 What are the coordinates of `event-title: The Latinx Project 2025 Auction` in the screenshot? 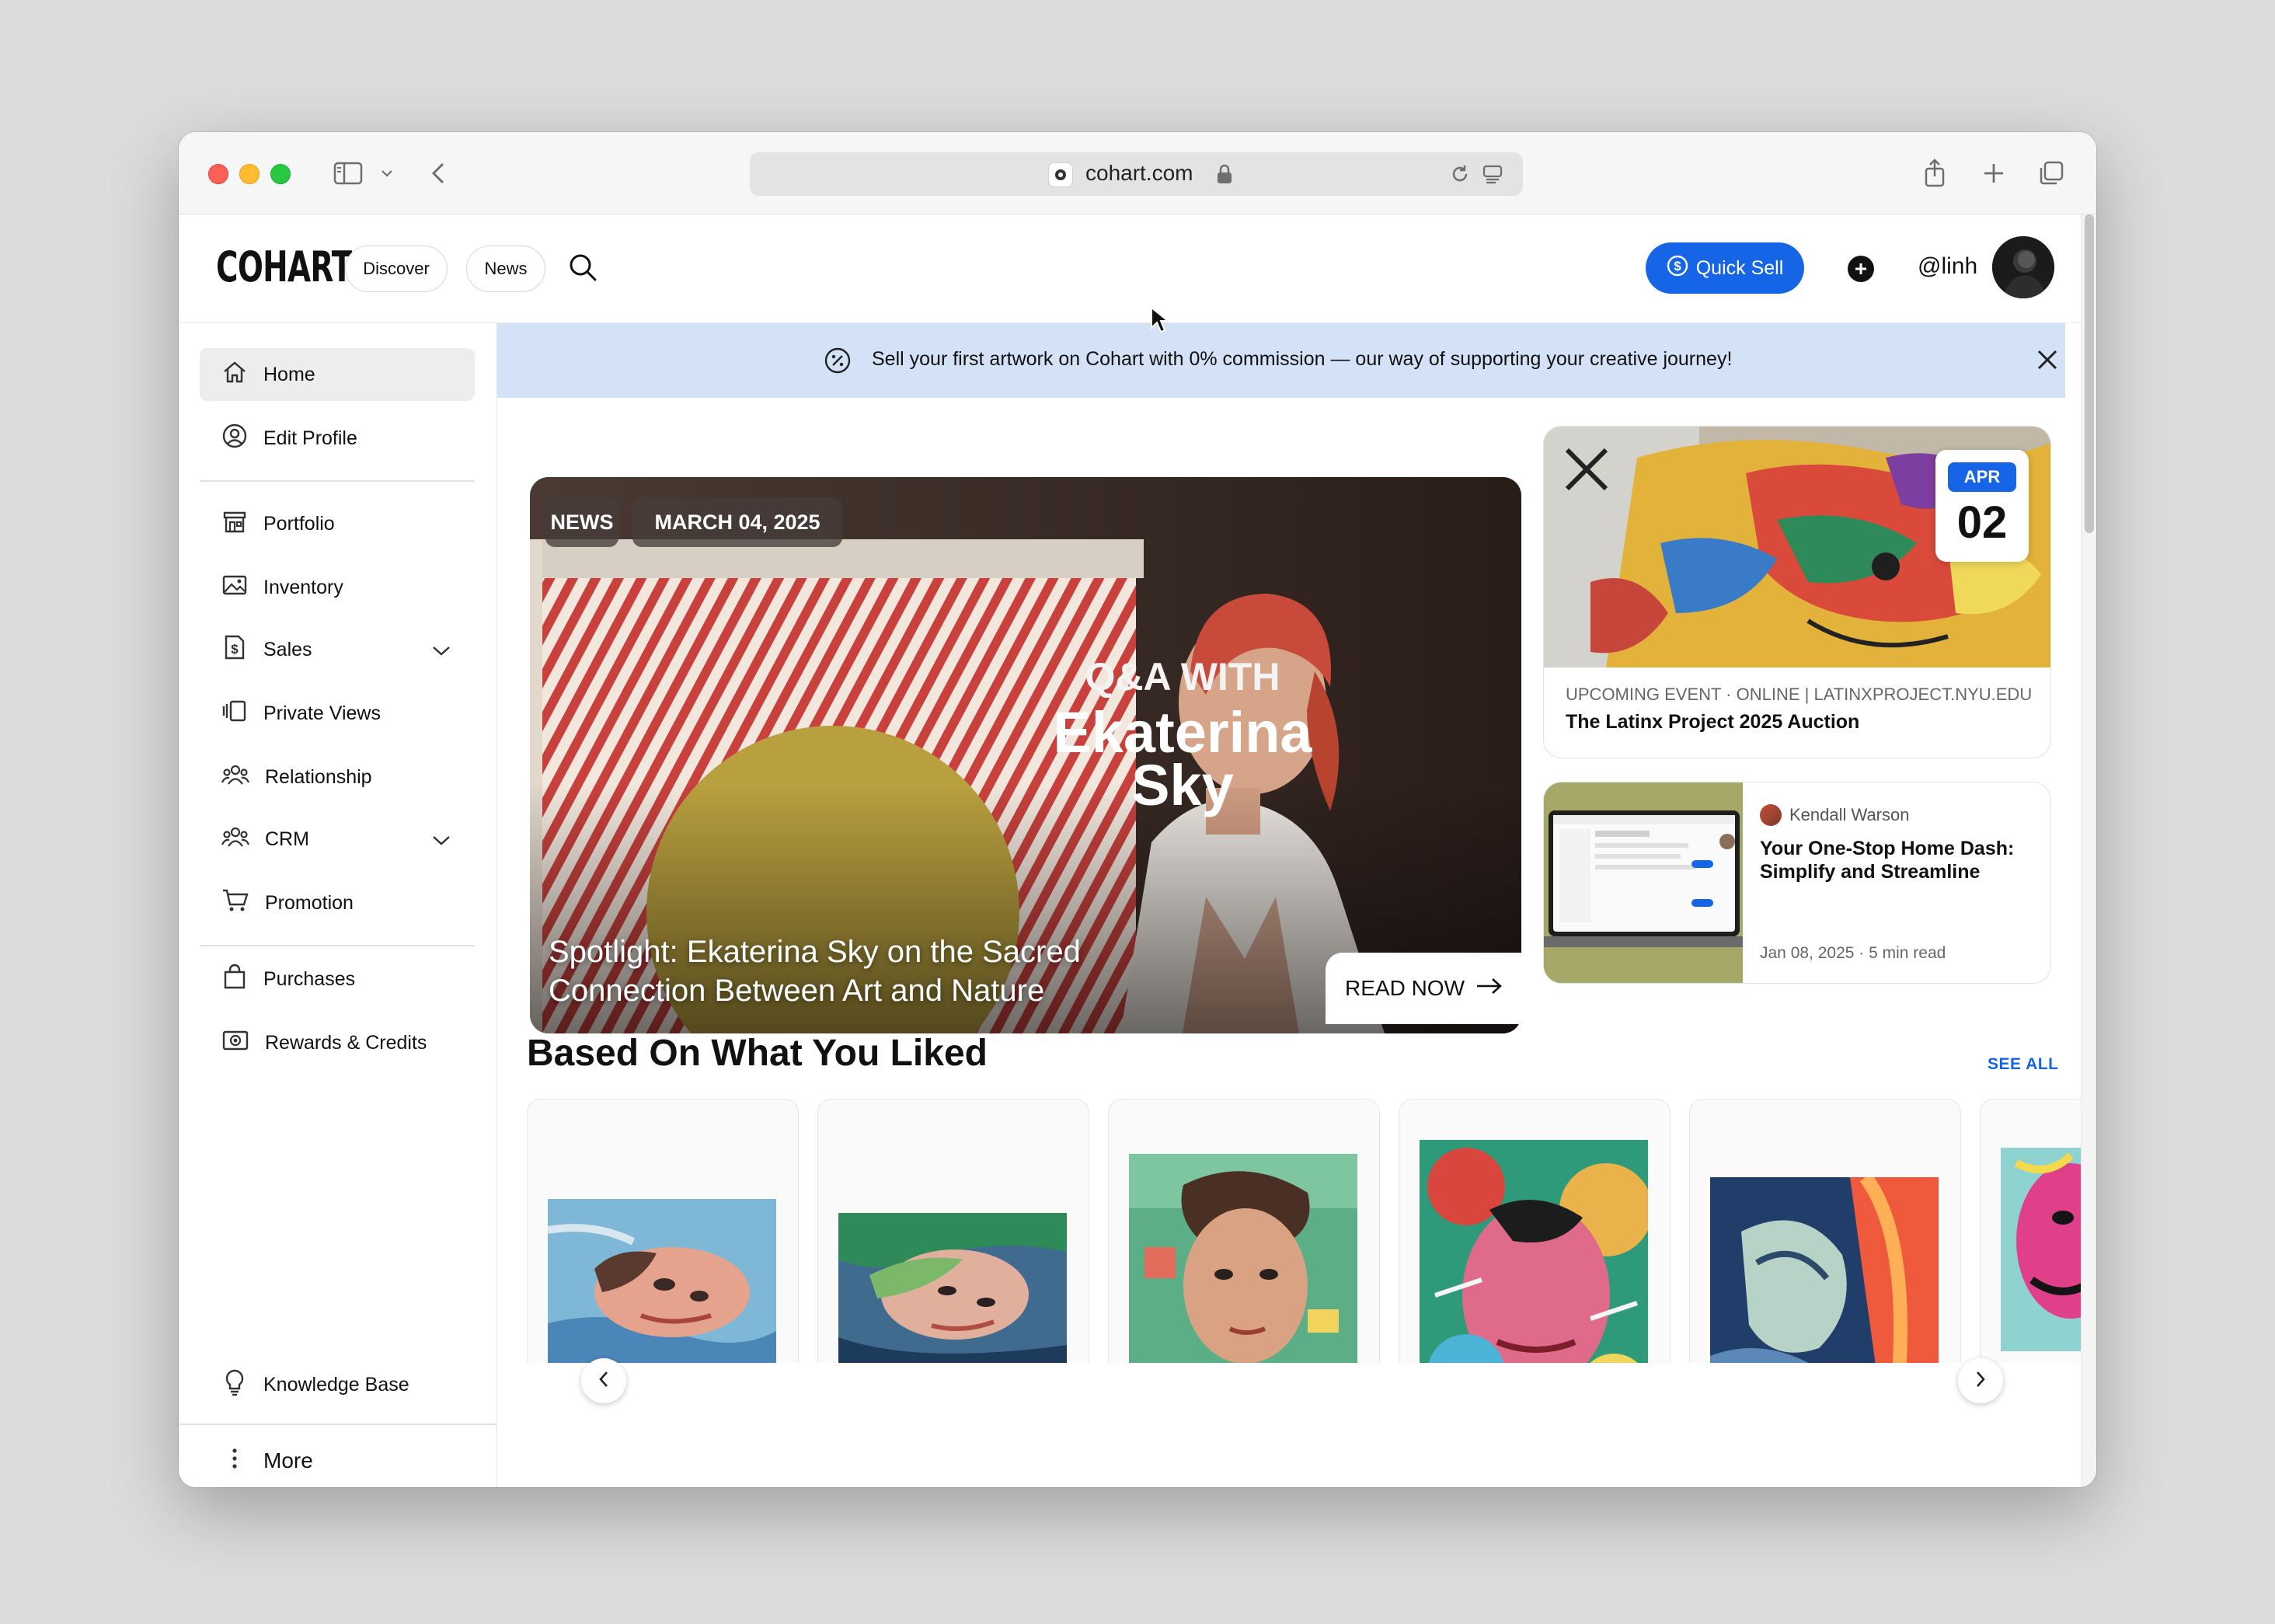 It's located at (1713, 722).